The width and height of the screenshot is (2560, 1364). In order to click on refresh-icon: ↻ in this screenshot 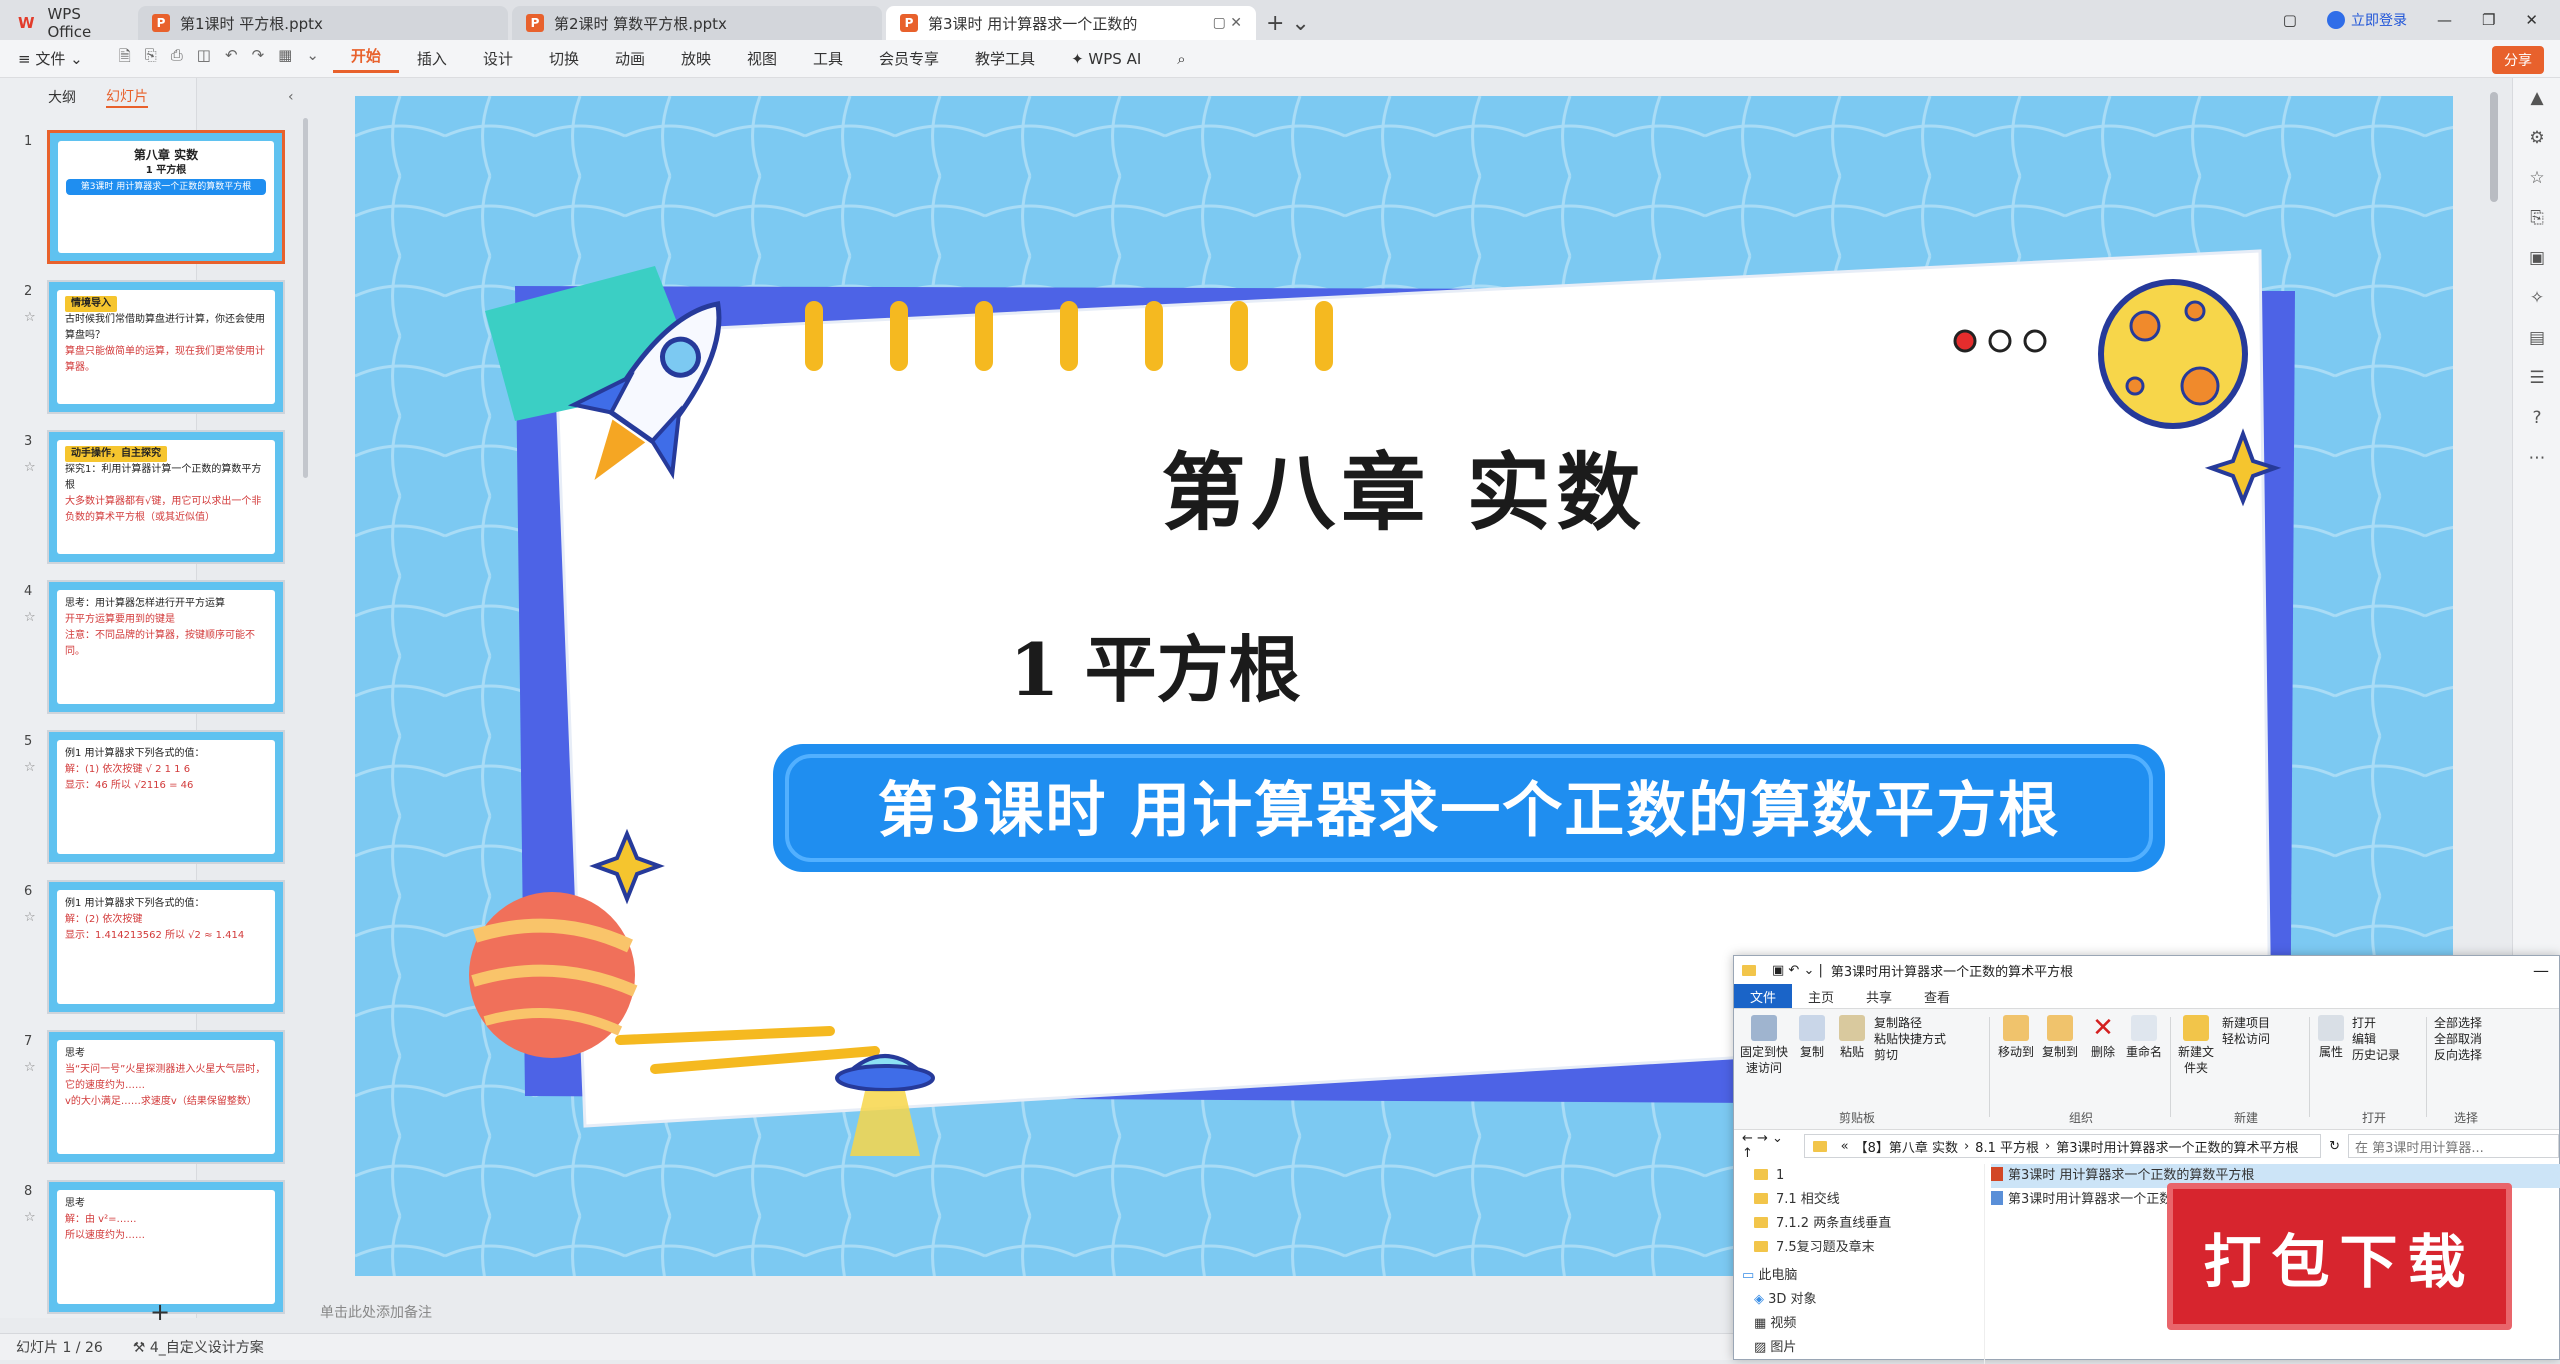, I will do `click(2334, 1146)`.